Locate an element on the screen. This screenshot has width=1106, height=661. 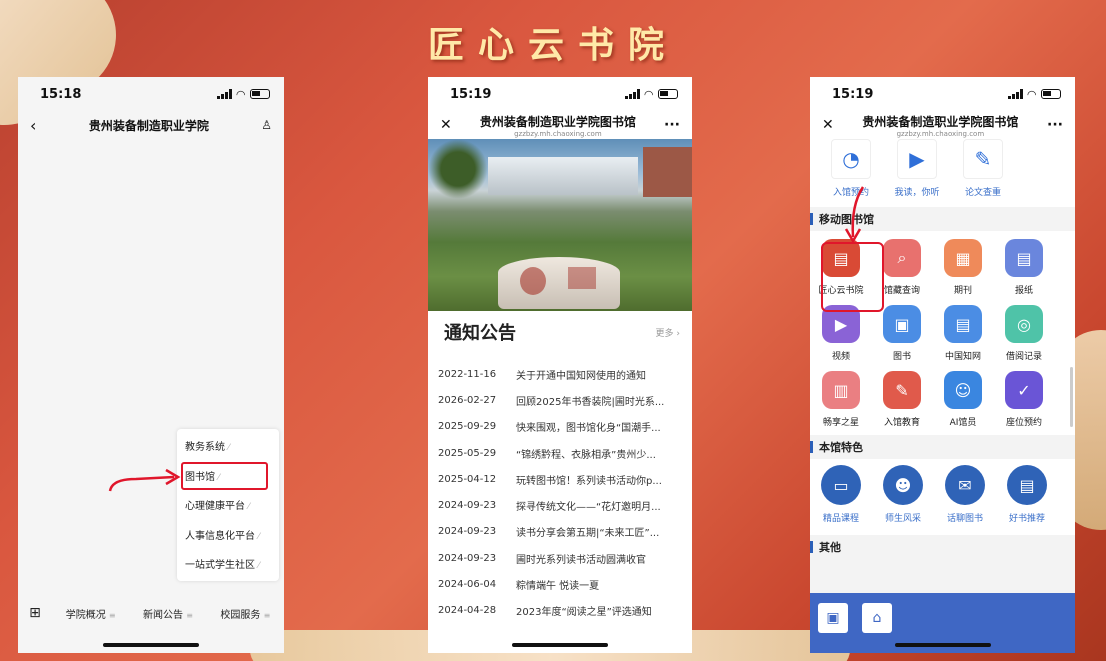
mobile-library-item: ▤ 报纸 is located at coordinates (1024, 268).